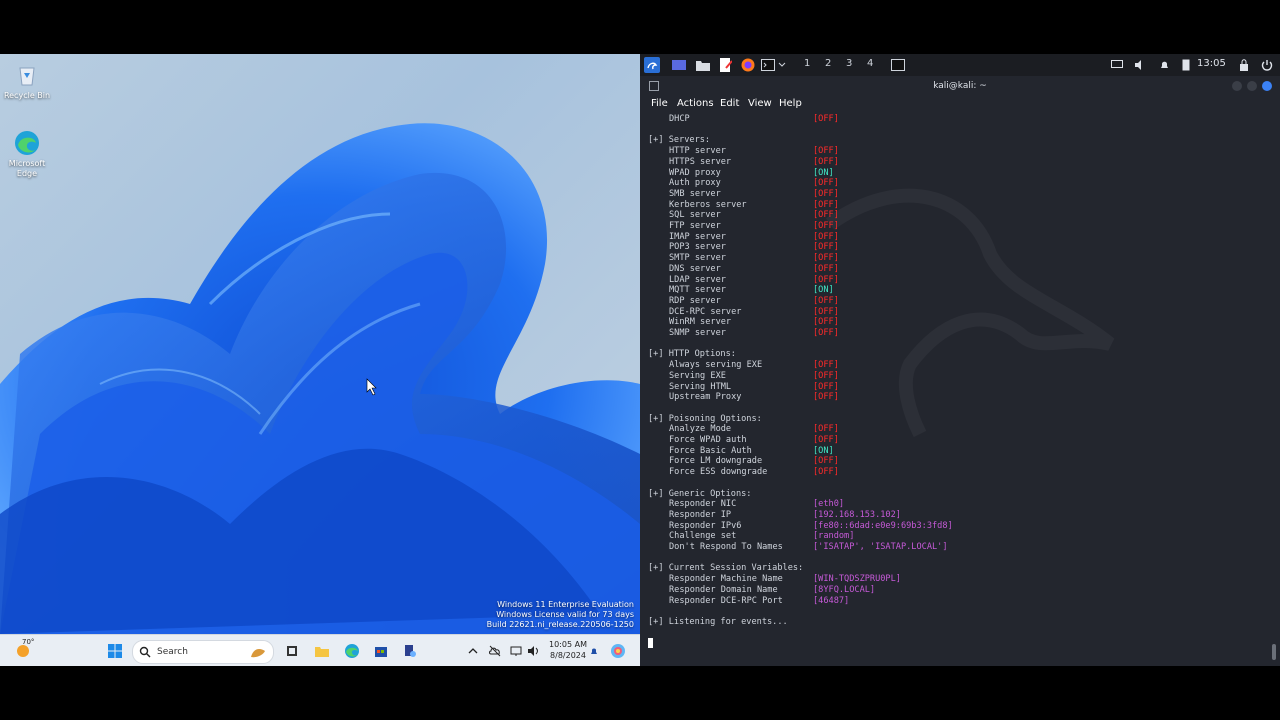  What do you see at coordinates (27, 95) in the screenshot?
I see `desktop-icon-label: Recycle Bin` at bounding box center [27, 95].